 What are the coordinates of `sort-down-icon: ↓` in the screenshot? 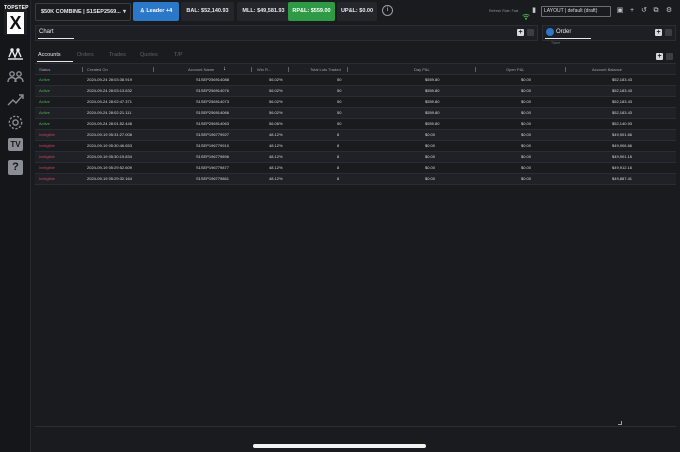 It's located at (224, 69).